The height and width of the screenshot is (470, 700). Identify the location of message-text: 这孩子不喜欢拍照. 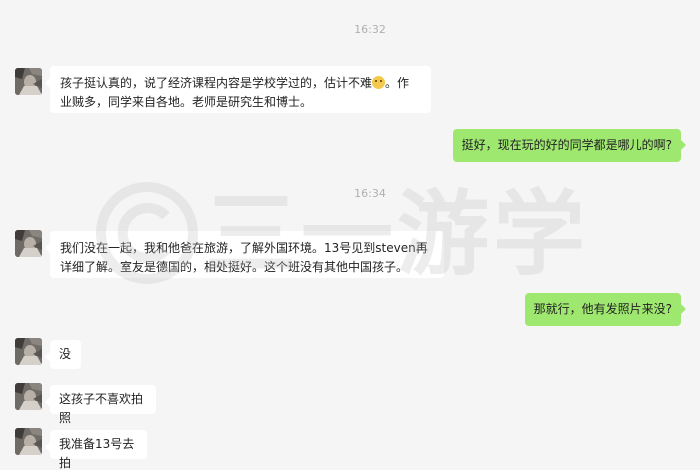
(101, 408).